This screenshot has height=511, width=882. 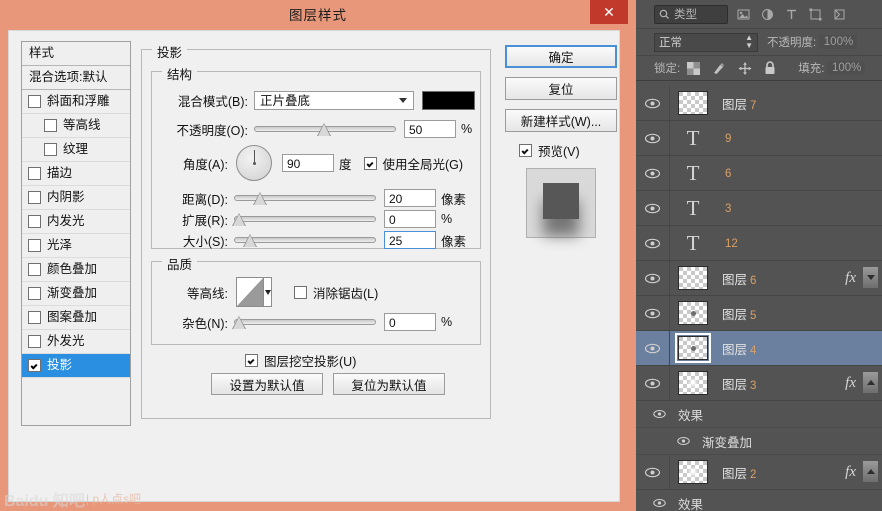 What do you see at coordinates (260, 198) in the screenshot?
I see `distance-slider-thumb` at bounding box center [260, 198].